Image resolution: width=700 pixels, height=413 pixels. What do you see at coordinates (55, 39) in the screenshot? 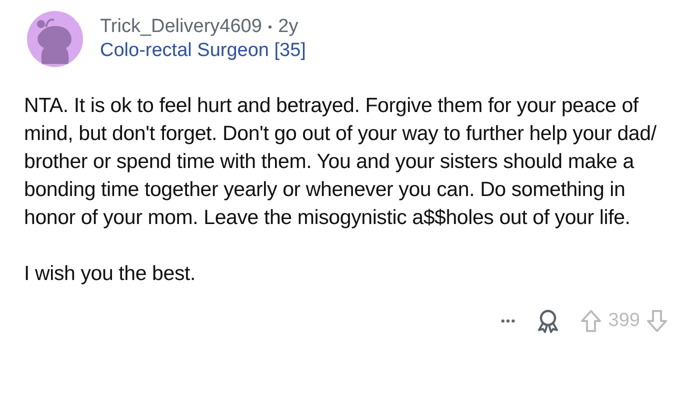
I see `avatar-icon` at bounding box center [55, 39].